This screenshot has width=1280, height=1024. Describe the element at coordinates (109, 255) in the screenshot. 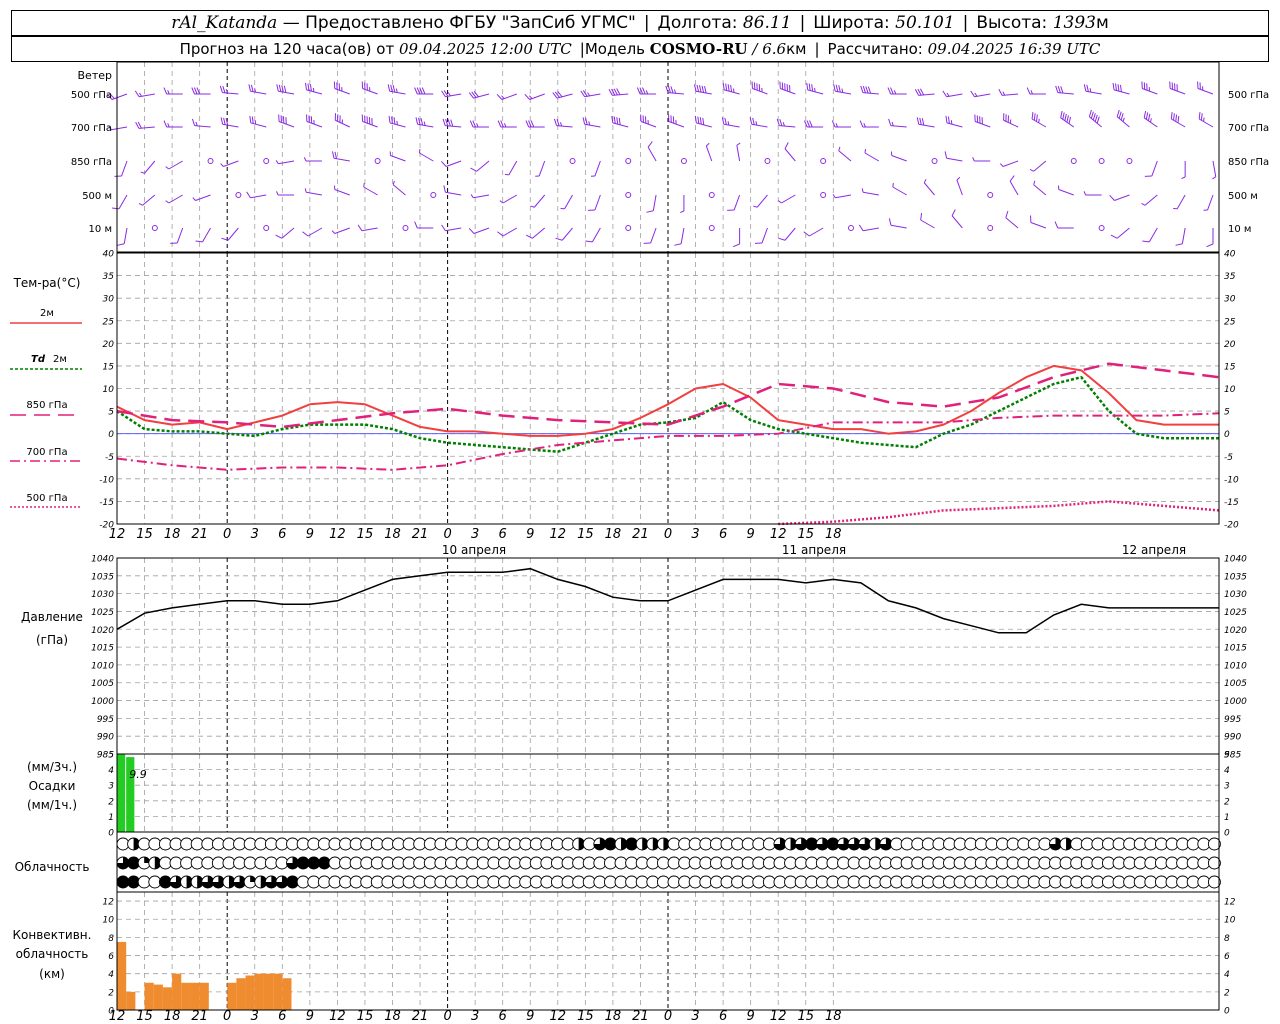

I see `temp-tick-label: 40` at that location.